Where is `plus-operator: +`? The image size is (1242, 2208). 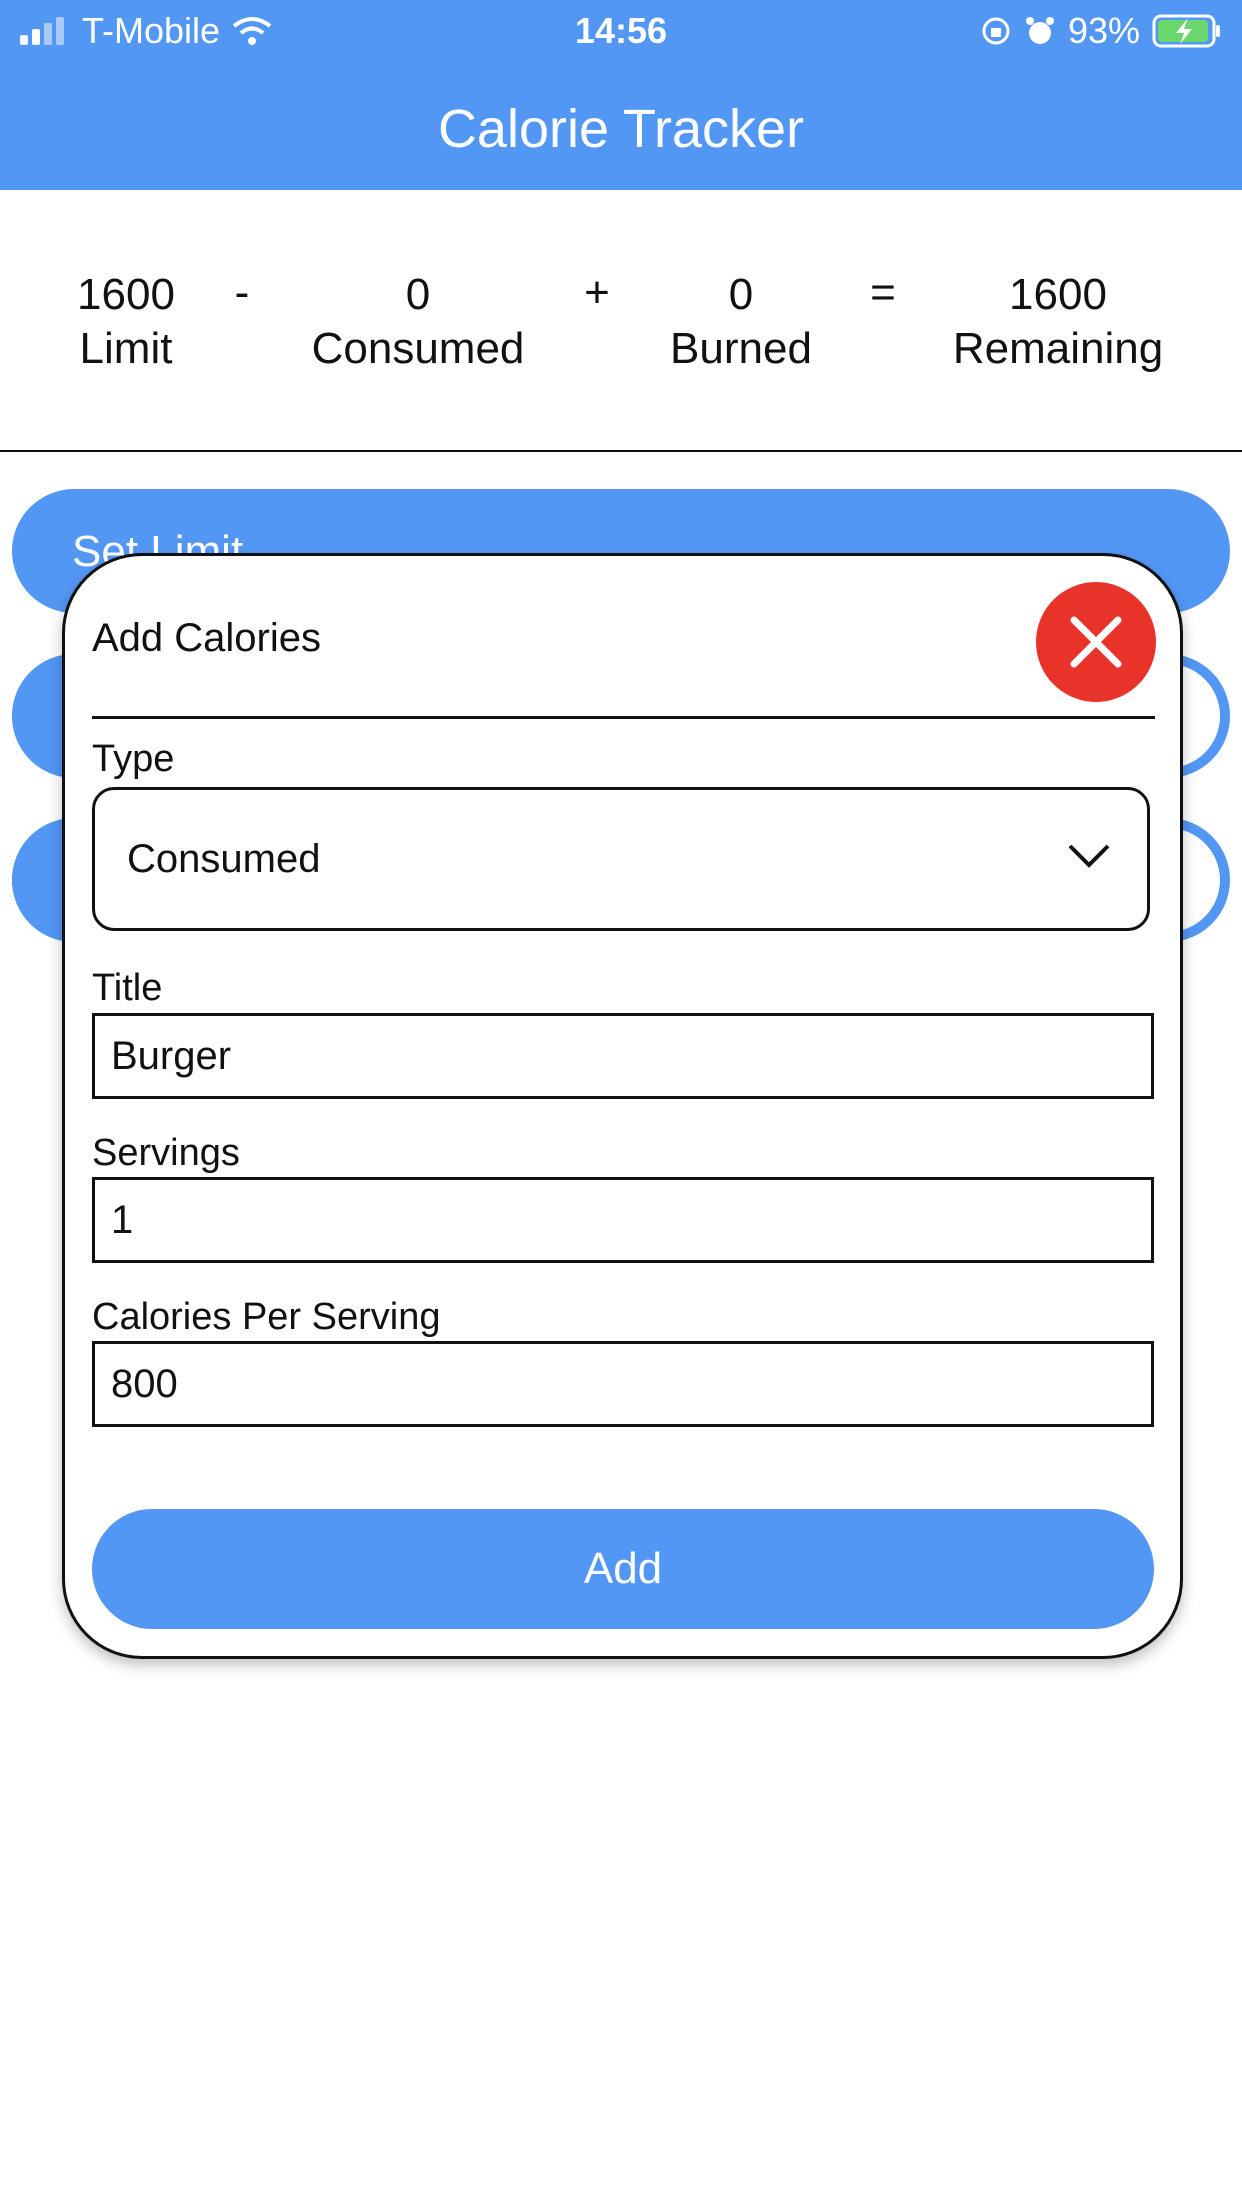
plus-operator: + is located at coordinates (597, 292).